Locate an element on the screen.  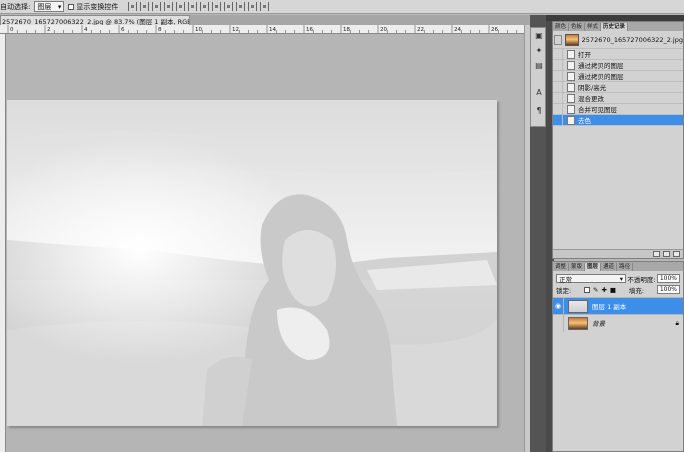
history-item-active: 去色 is located at coordinates (618, 120).